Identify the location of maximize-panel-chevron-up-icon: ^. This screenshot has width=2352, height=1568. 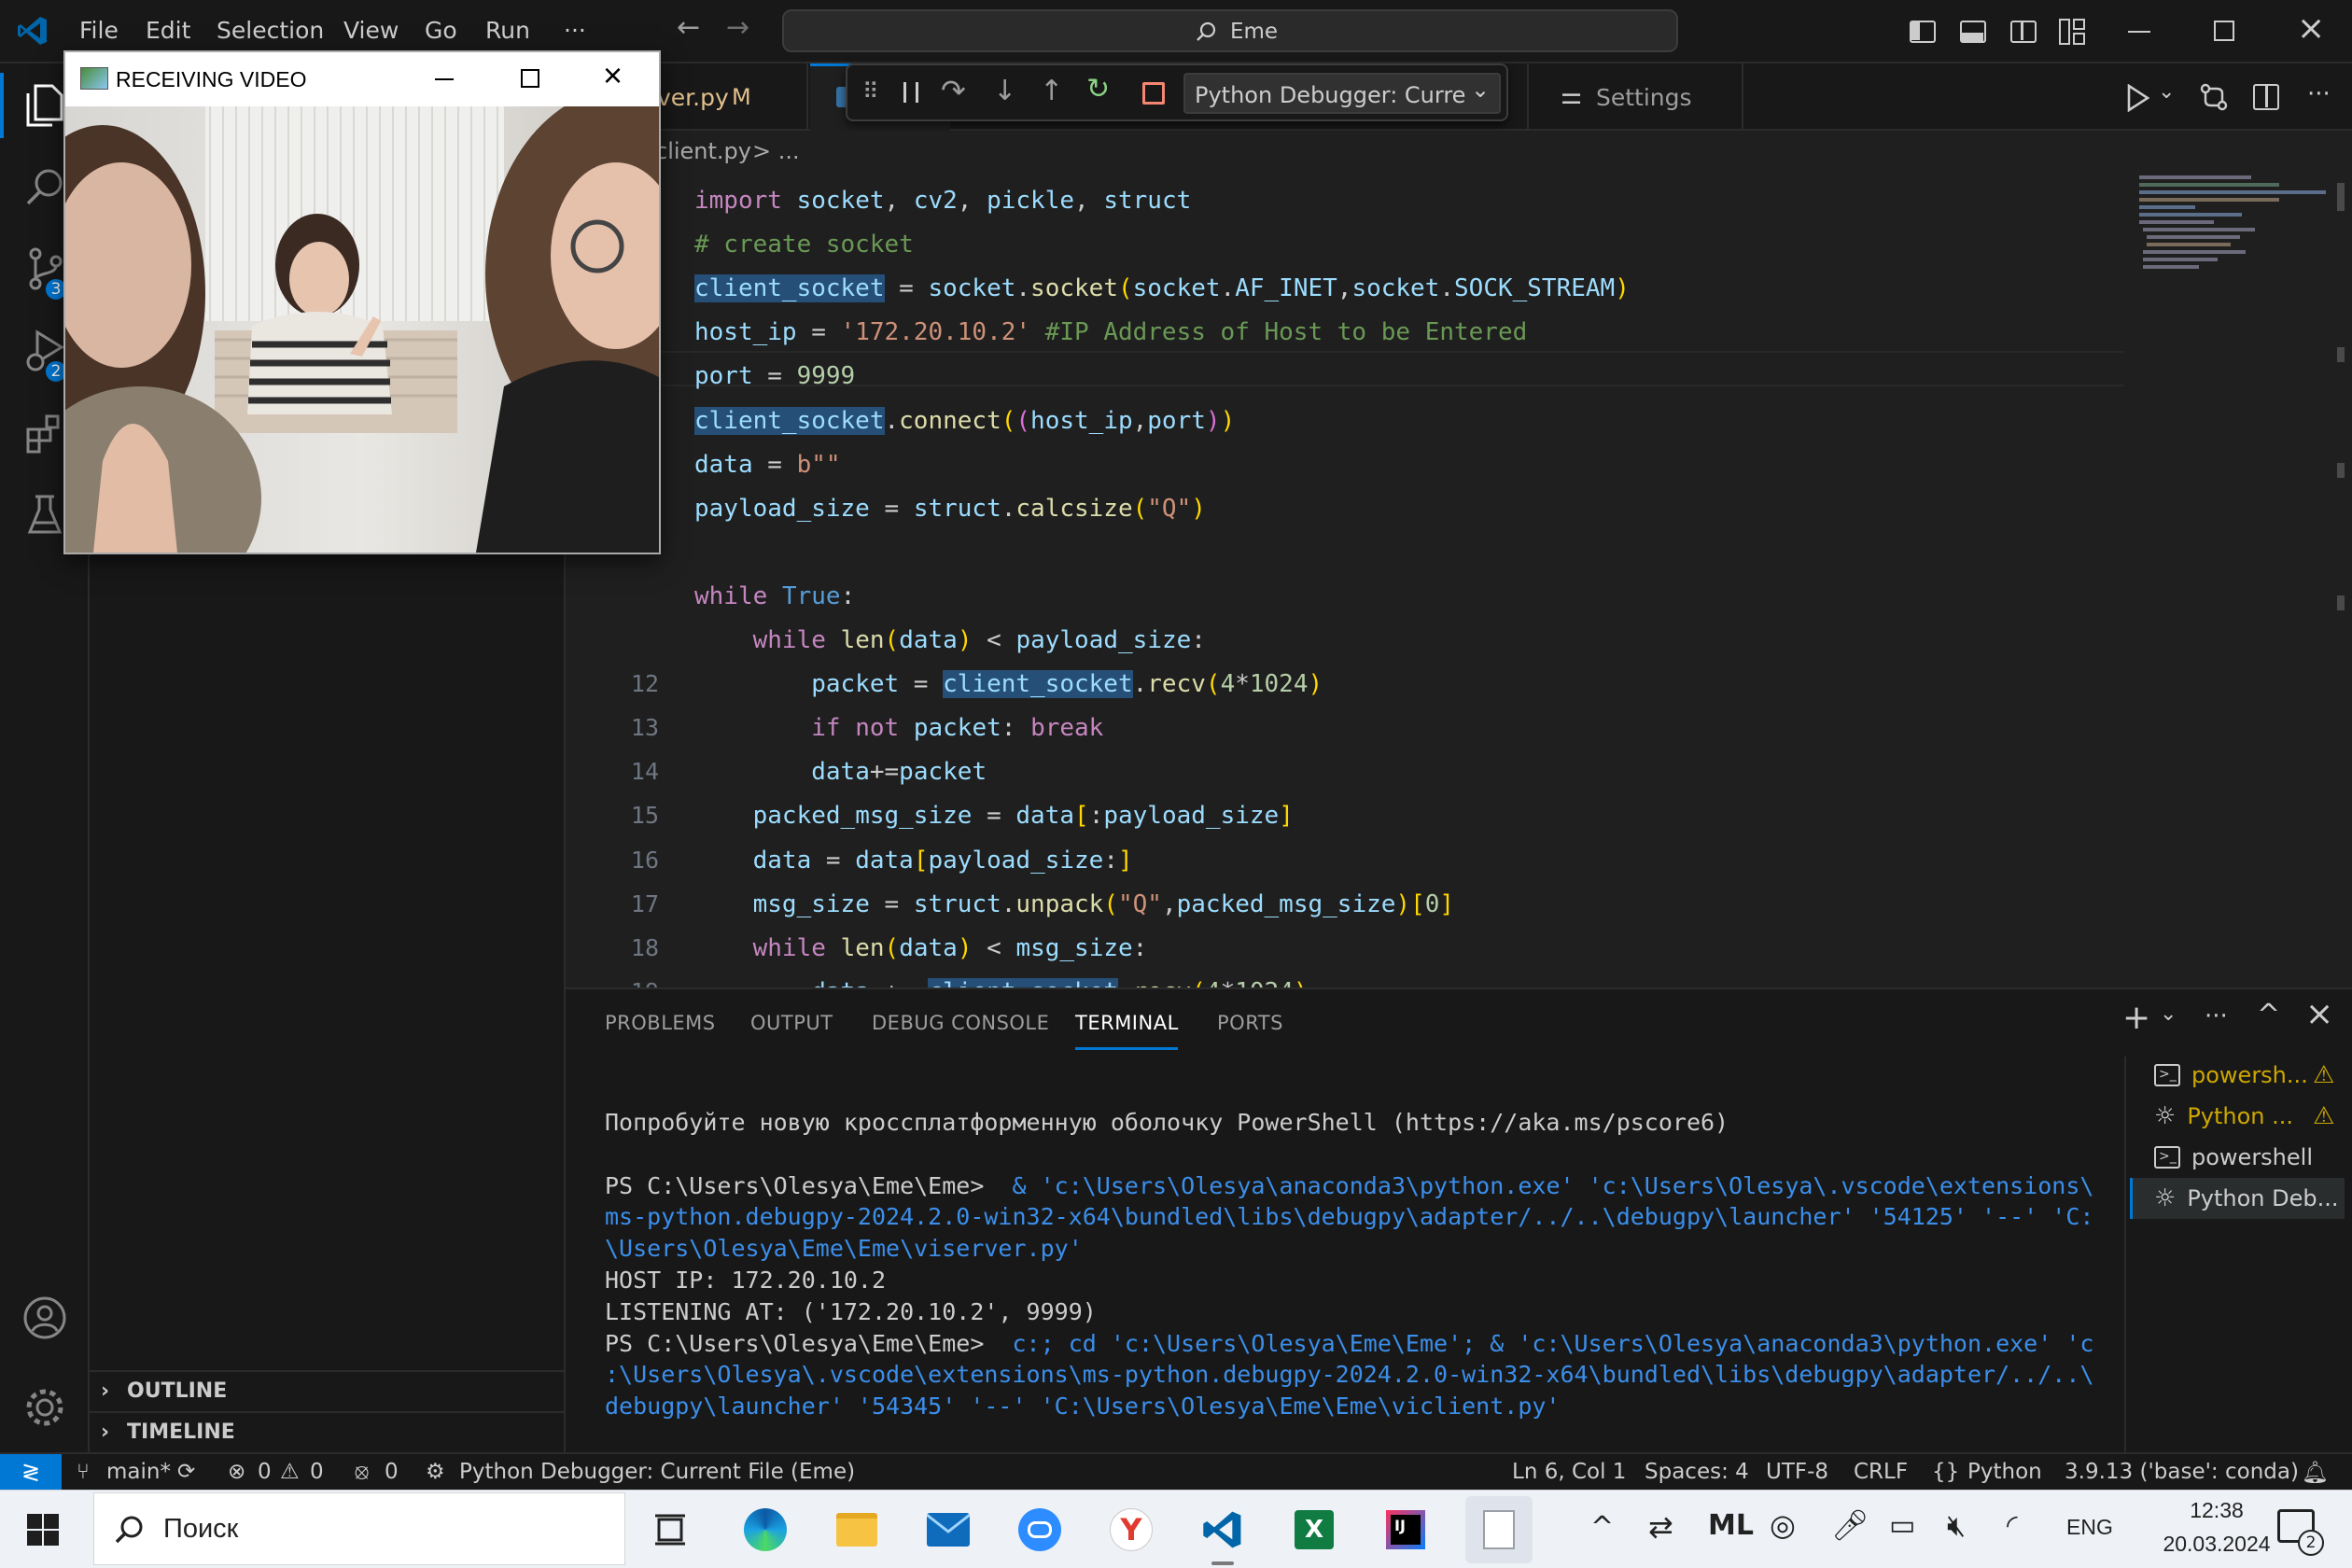
(2268, 1015).